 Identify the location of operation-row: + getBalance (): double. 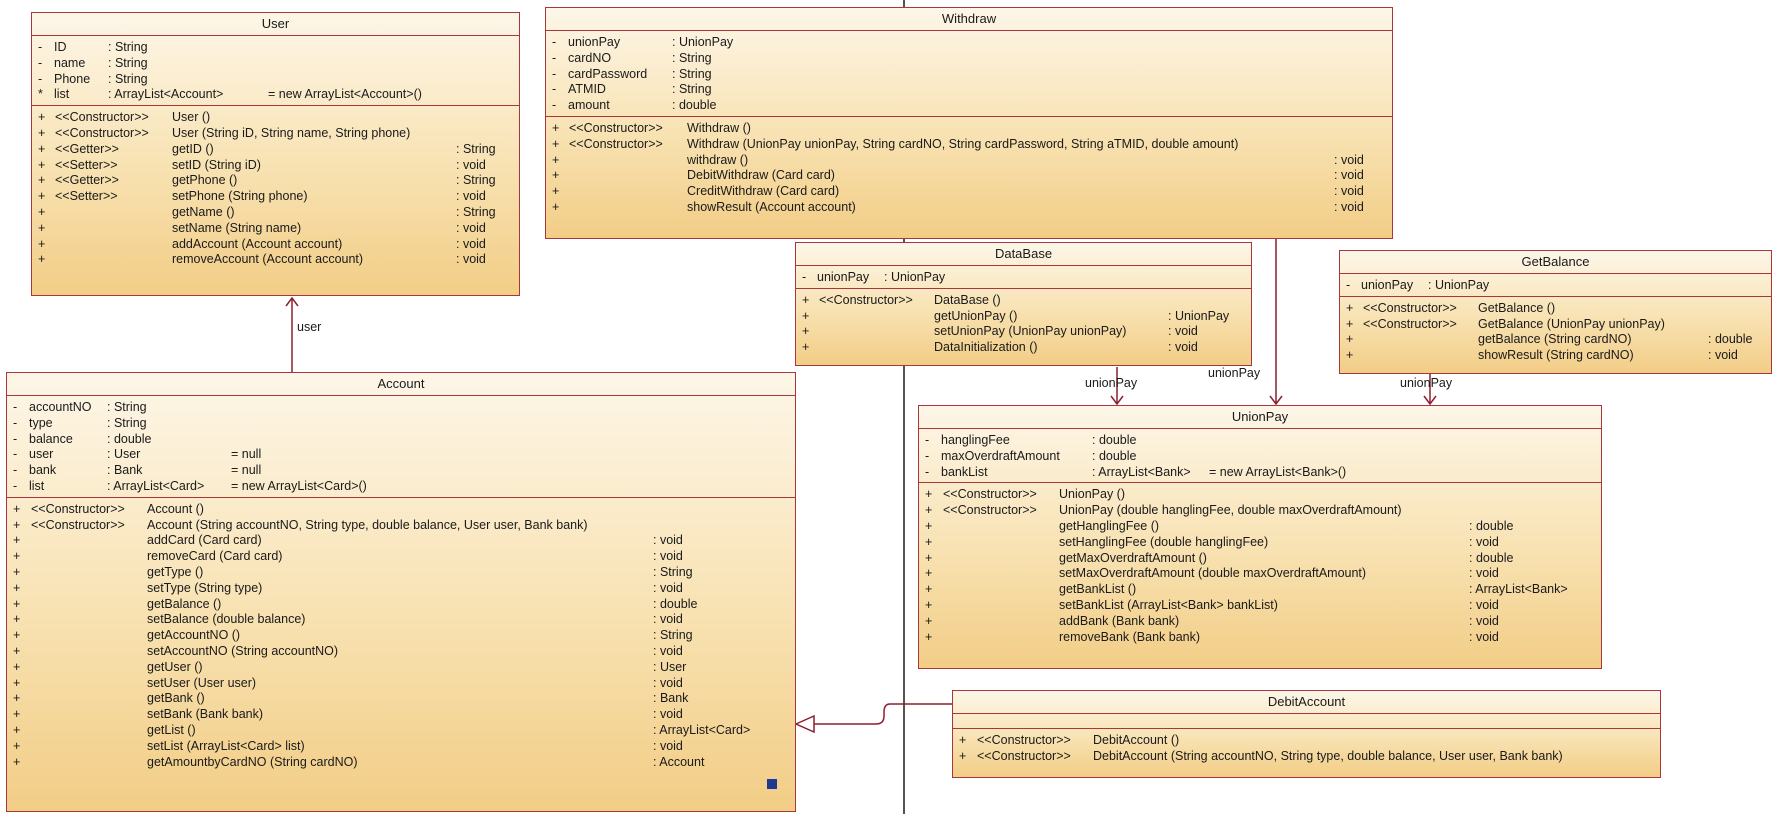
(401, 604).